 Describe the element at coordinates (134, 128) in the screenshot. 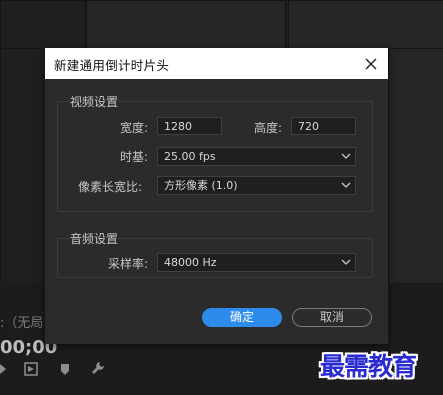

I see `width-label: 宽度:` at that location.